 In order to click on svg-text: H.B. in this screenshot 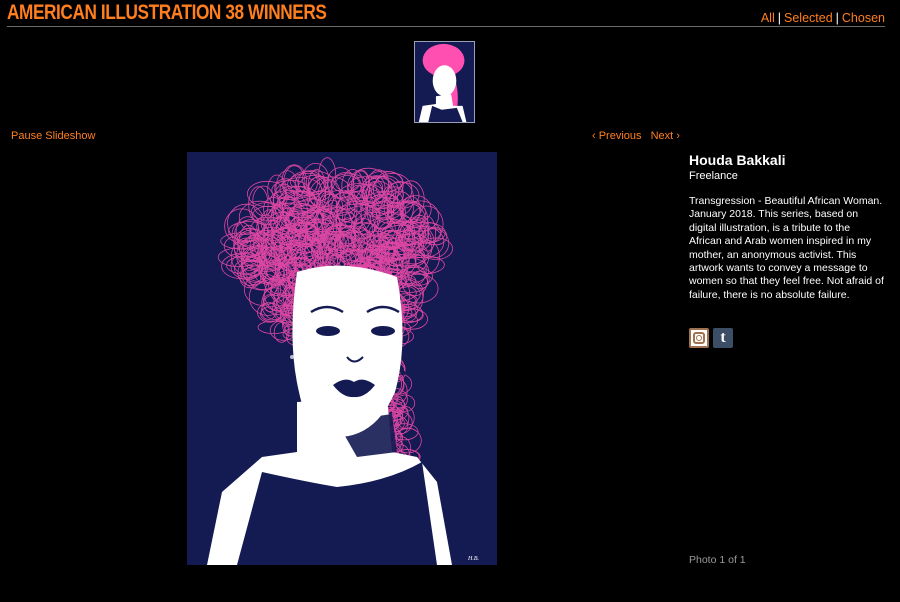, I will do `click(473, 559)`.